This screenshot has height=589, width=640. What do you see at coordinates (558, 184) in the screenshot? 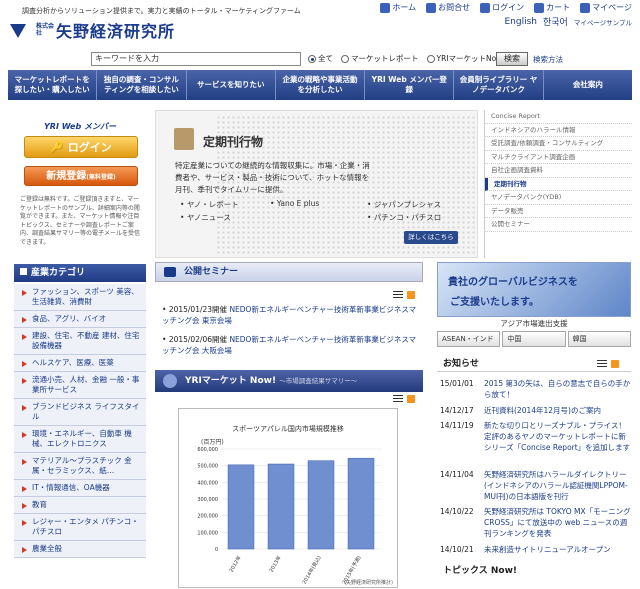
I see `menu-periodicals: 定期刊行物` at bounding box center [558, 184].